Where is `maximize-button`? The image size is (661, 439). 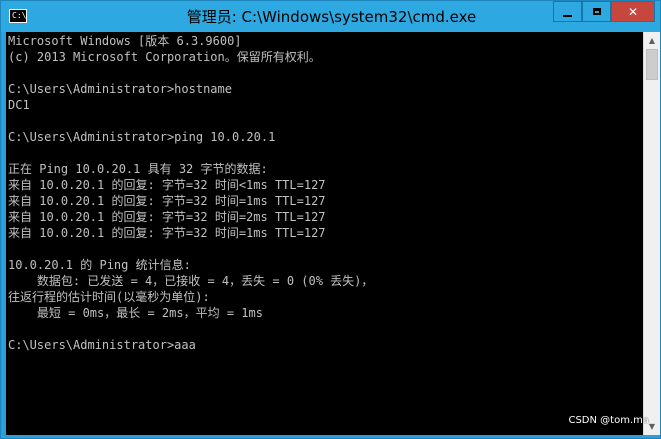 maximize-button is located at coordinates (596, 11).